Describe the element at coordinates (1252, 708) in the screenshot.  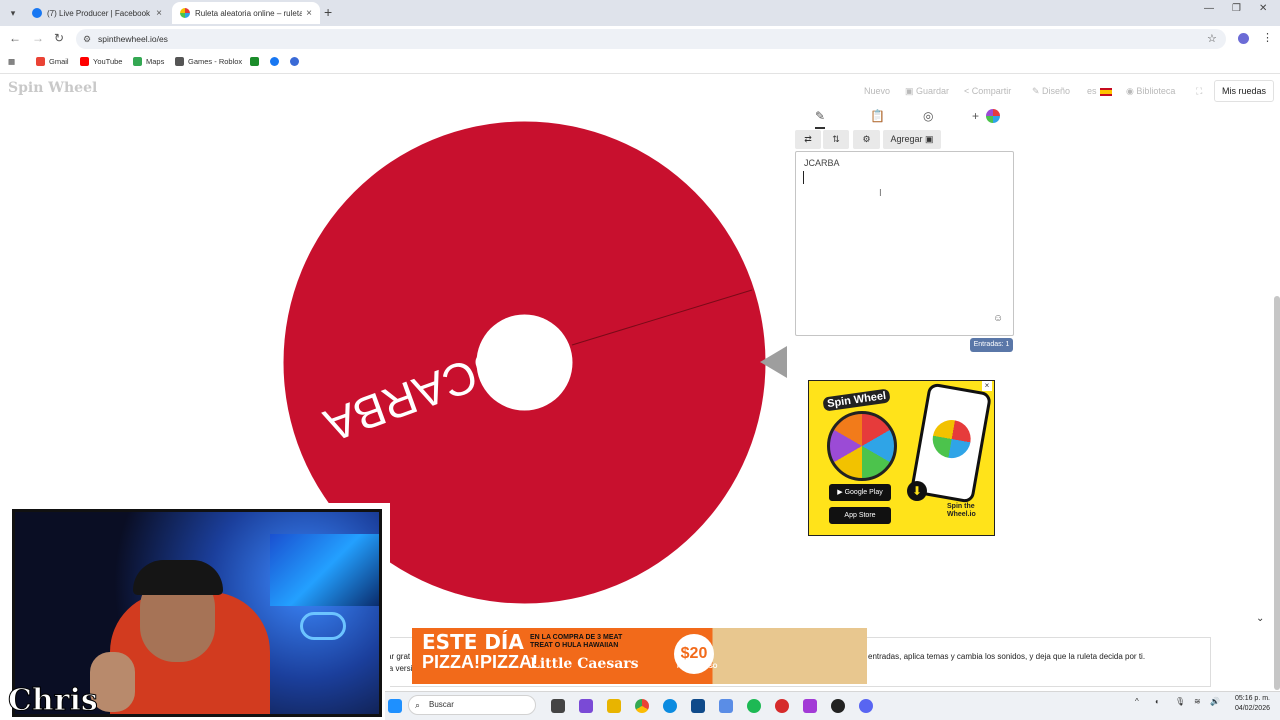
I see `clock-date: 04/02/2026` at that location.